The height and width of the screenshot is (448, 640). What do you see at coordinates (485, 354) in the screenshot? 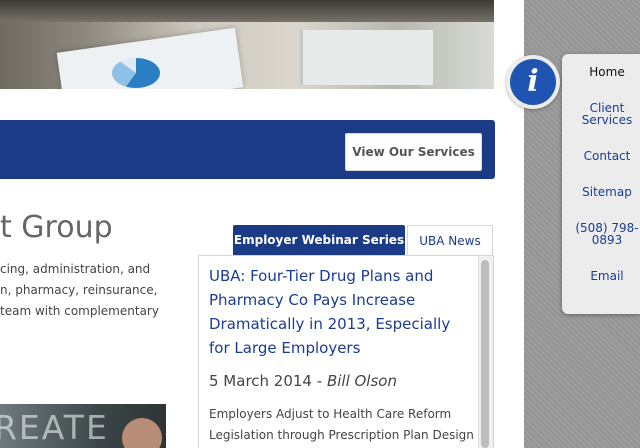
I see `news-scrollbar-thumb` at bounding box center [485, 354].